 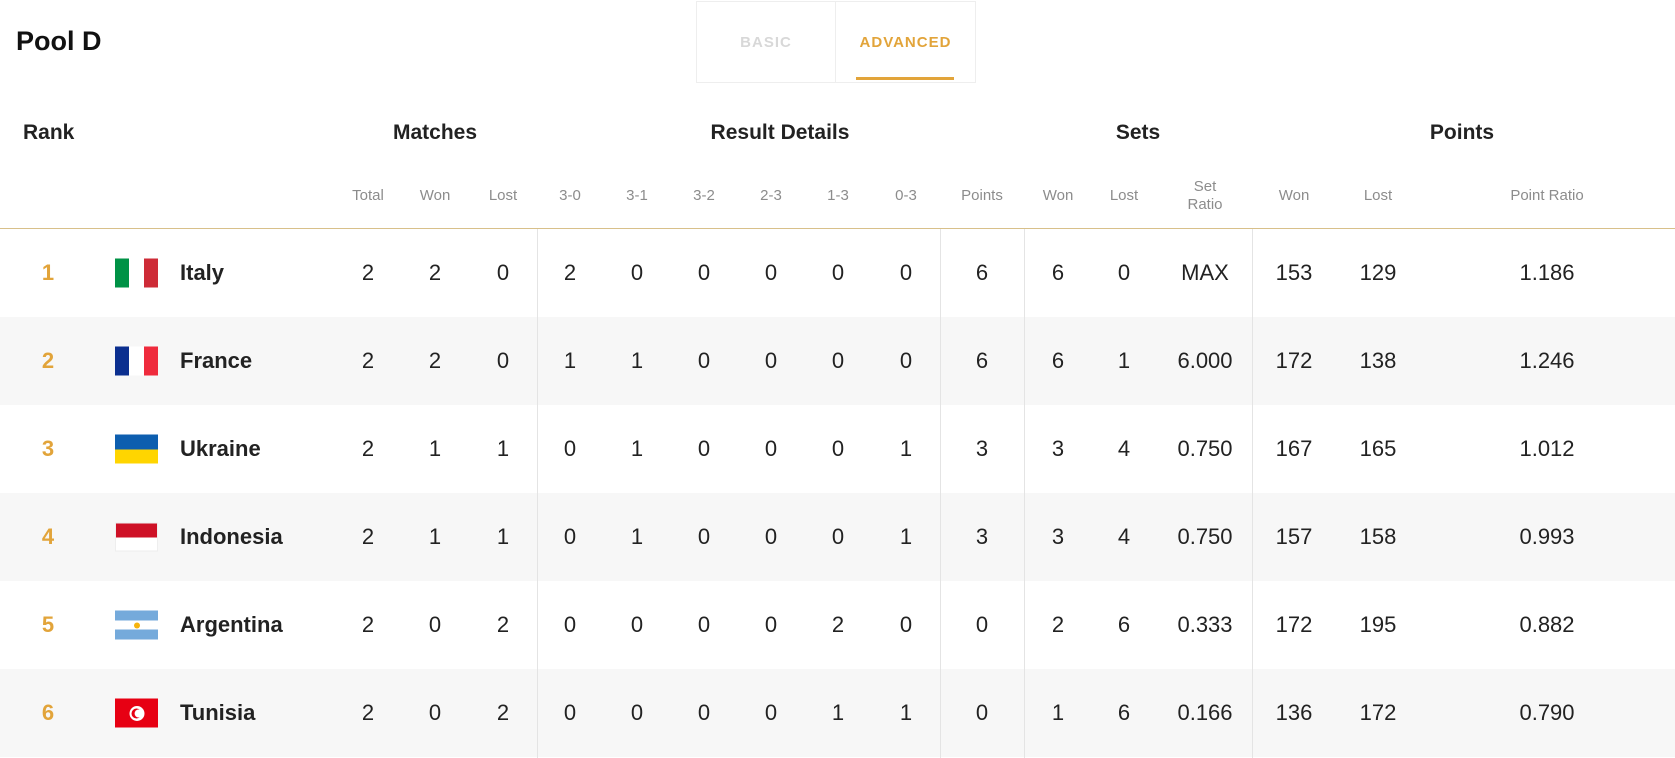 I want to click on tab-advanced: ADVANCED, so click(x=905, y=42).